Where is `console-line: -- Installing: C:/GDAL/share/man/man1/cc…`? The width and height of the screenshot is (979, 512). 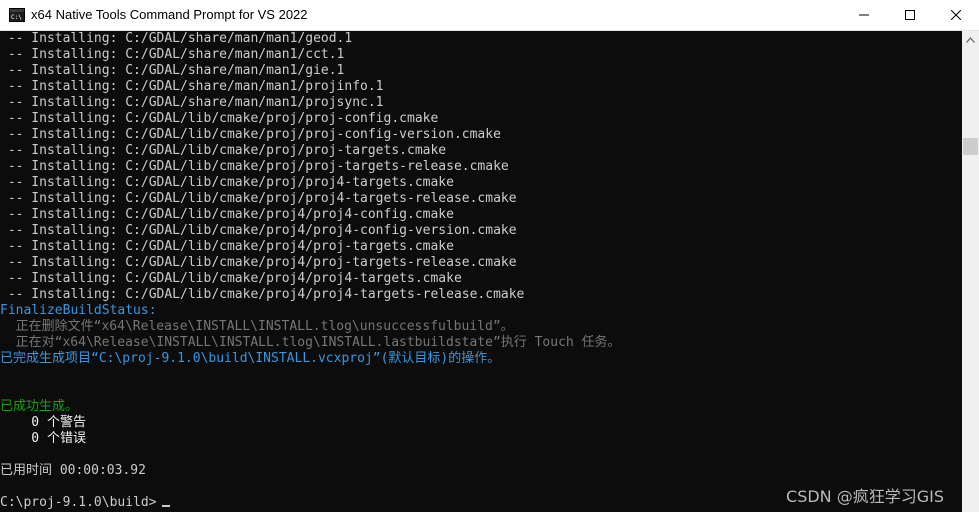
console-line: -- Installing: C:/GDAL/share/man/man1/cc… is located at coordinates (172, 54).